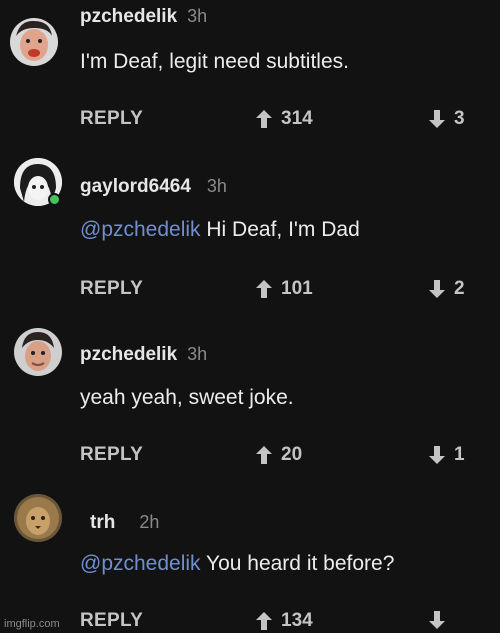 This screenshot has height=633, width=500. I want to click on watermark: imgflip.com, so click(32, 624).